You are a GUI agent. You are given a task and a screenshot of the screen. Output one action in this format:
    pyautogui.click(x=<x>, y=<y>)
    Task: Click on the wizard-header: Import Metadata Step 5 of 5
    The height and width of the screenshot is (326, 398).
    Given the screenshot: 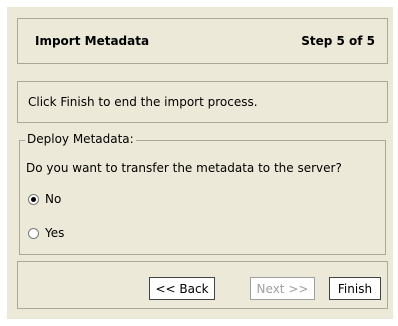 What is the action you would take?
    pyautogui.click(x=202, y=41)
    